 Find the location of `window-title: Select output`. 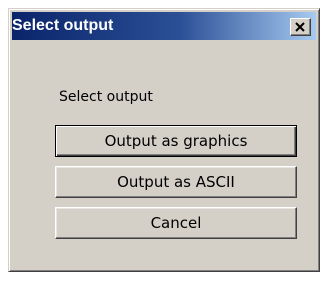

window-title: Select output is located at coordinates (63, 25).